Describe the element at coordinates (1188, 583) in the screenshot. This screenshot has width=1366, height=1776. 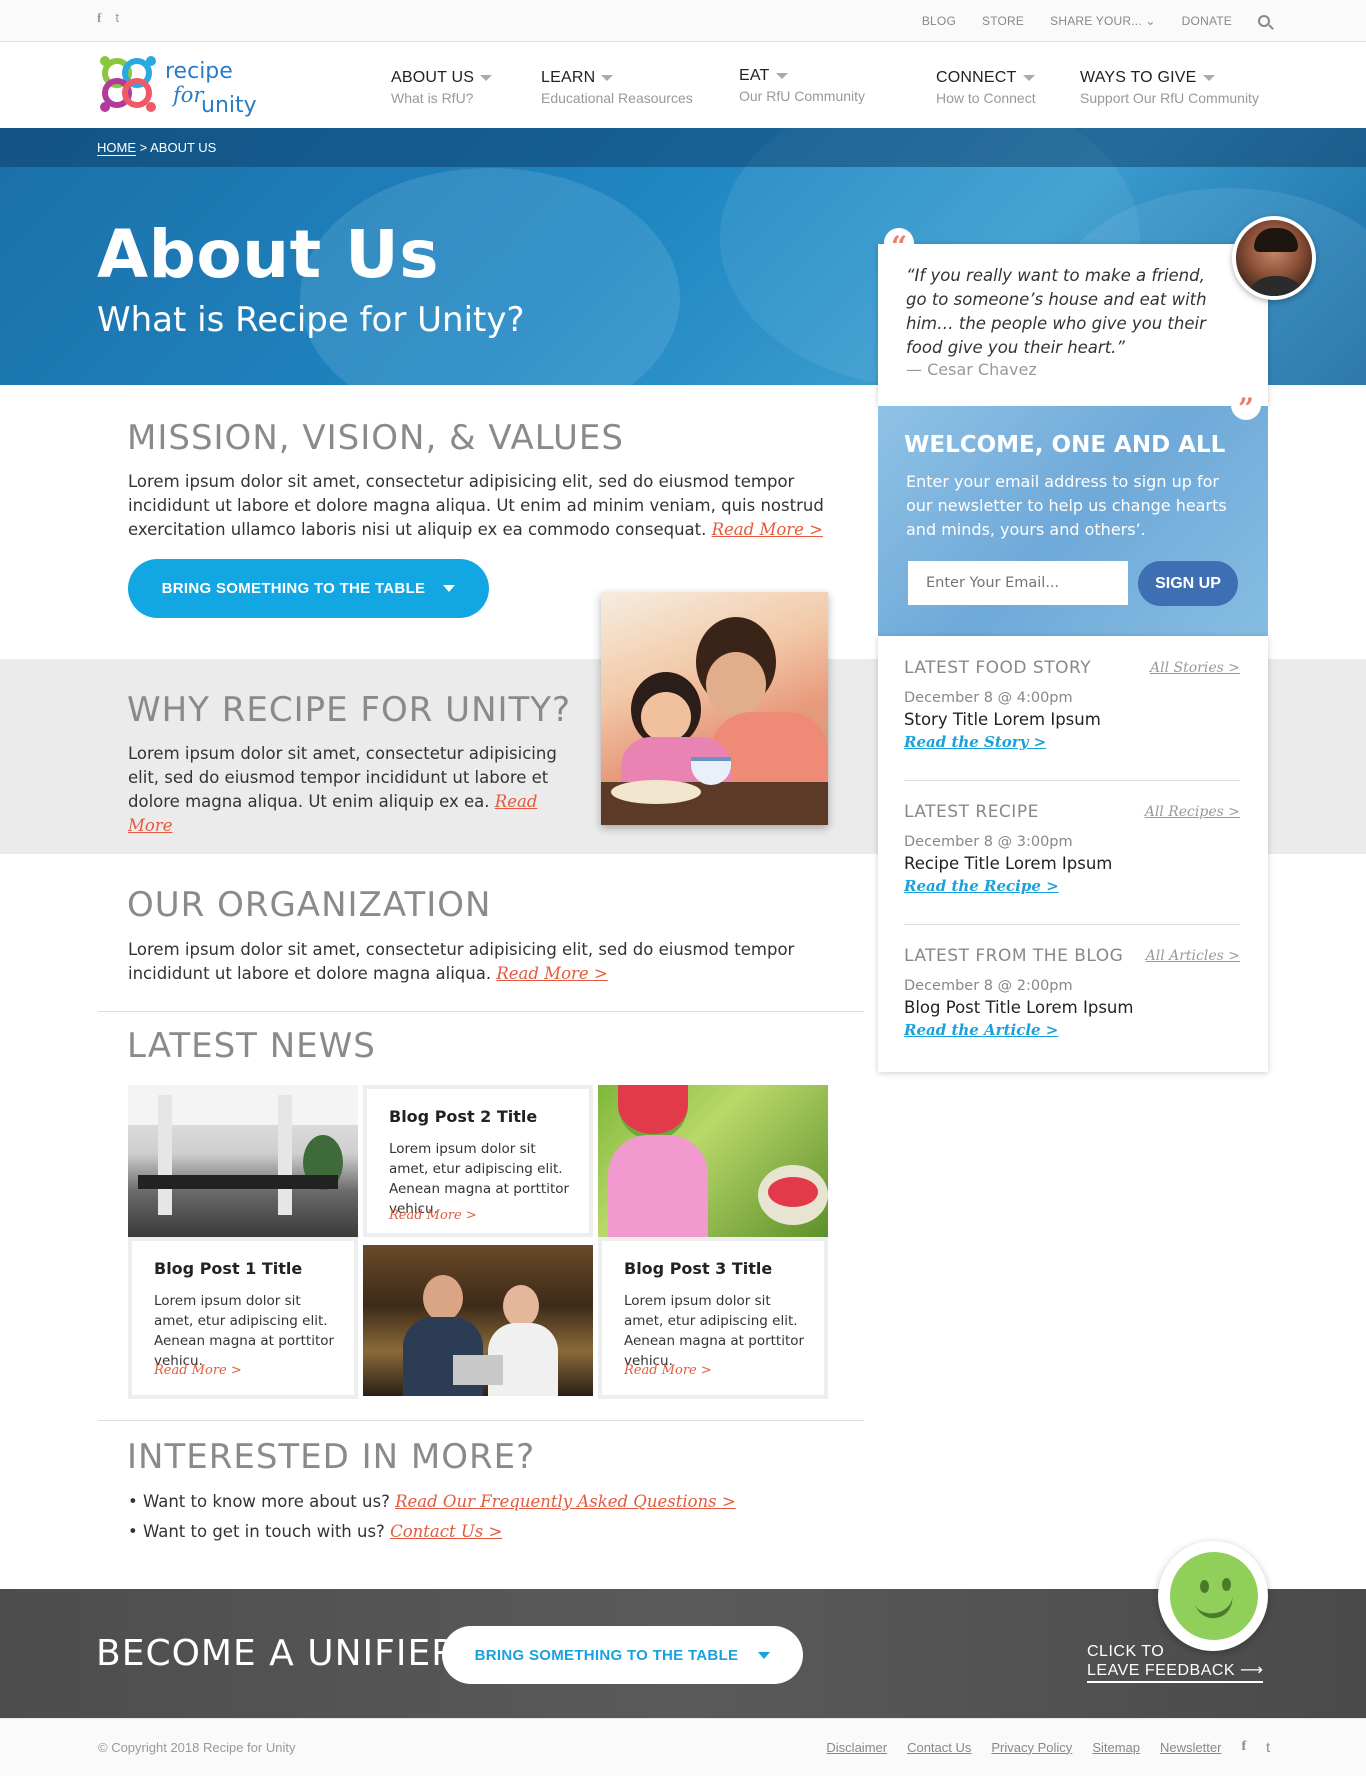
I see `sign-up-button: SIGN UP` at that location.